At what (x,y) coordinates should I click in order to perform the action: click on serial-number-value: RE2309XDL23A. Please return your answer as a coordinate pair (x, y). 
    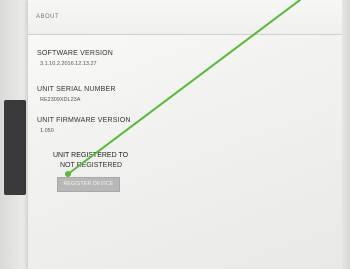
    Looking at the image, I should click on (60, 100).